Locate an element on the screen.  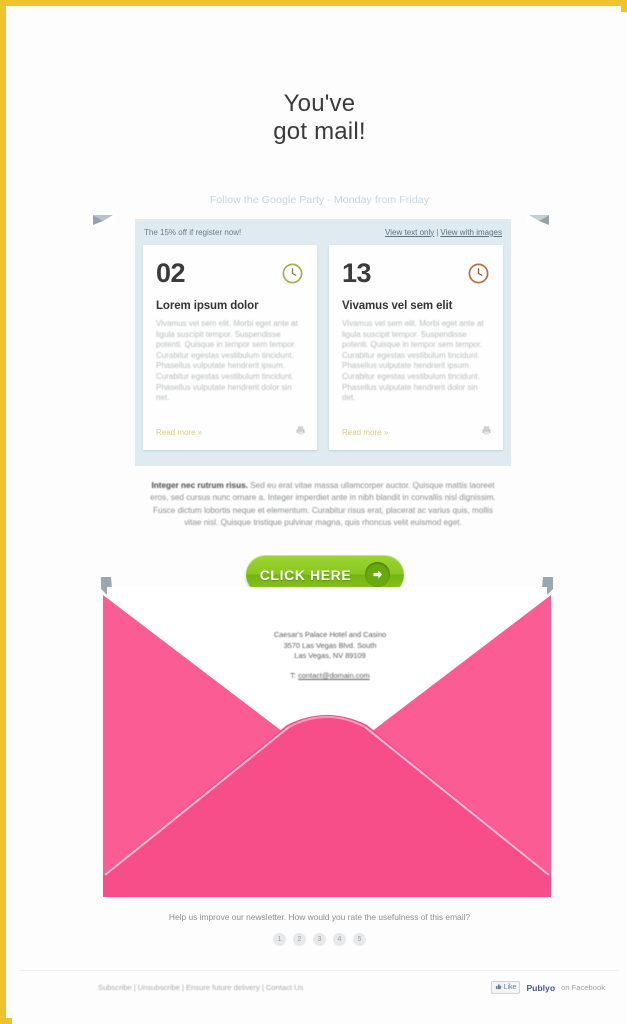
address-line-2: 3570 Las Vegas Blvd. South is located at coordinates (330, 645).